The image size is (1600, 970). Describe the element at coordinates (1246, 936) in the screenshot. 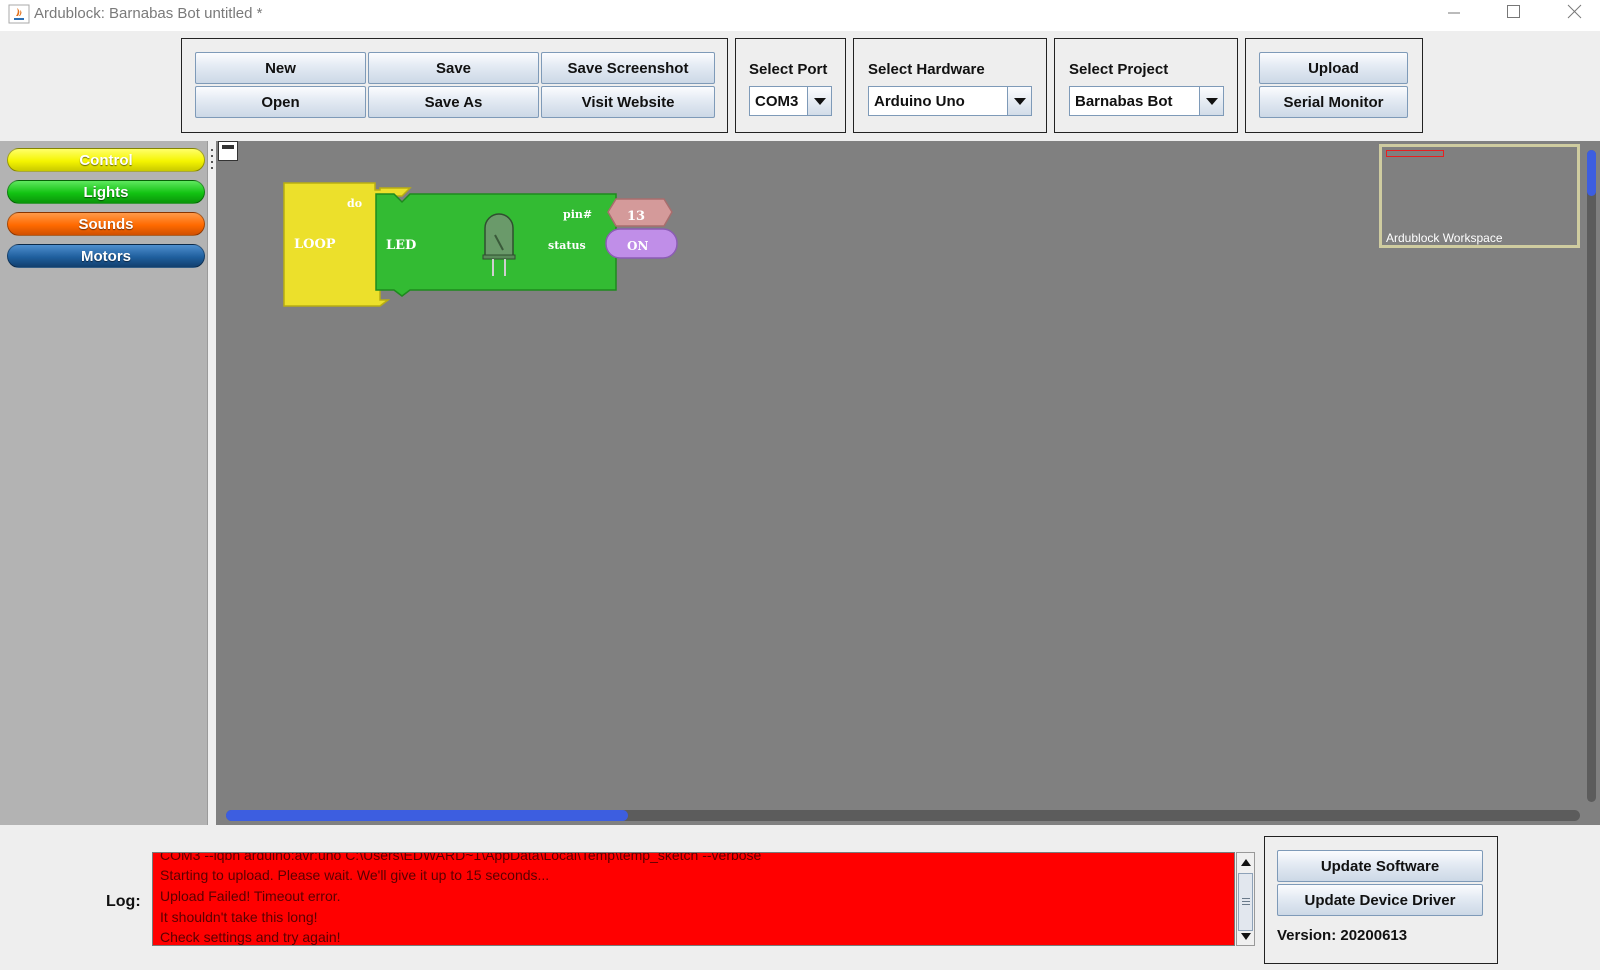

I see `scroll-down-arrow-icon` at that location.